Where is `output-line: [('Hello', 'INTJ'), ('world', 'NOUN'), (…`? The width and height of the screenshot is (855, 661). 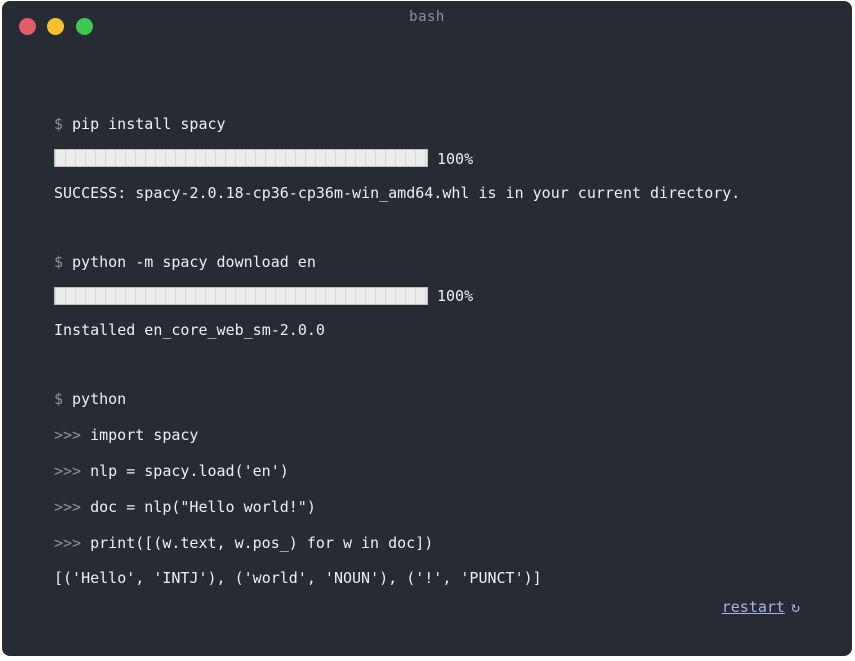 output-line: [('Hello', 'INTJ'), ('world', 'NOUN'), (… is located at coordinates (298, 578).